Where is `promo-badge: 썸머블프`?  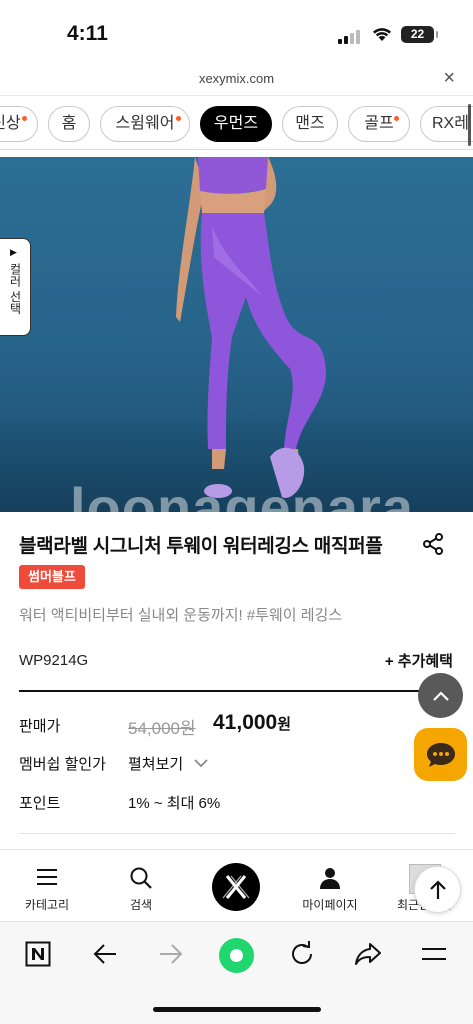
promo-badge: 썸머블프 is located at coordinates (52, 577).